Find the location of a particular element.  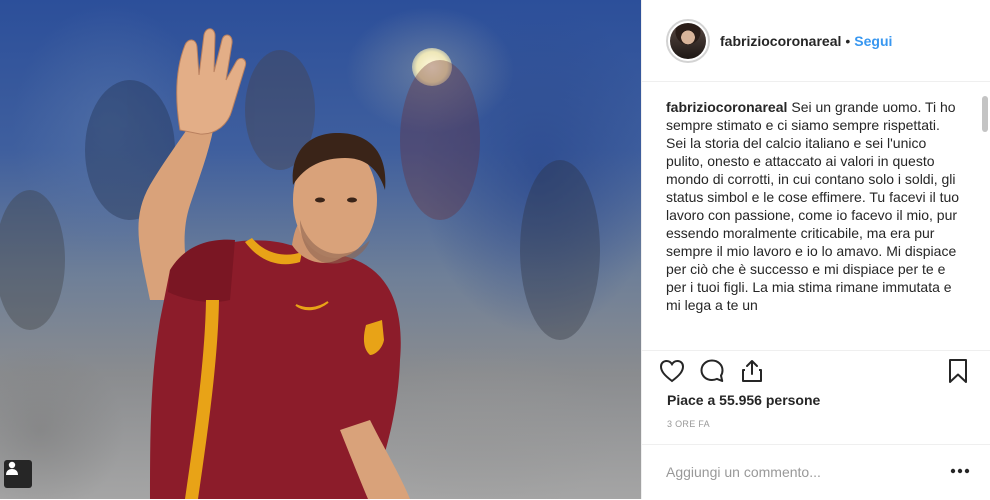

action-bar is located at coordinates (816, 370).